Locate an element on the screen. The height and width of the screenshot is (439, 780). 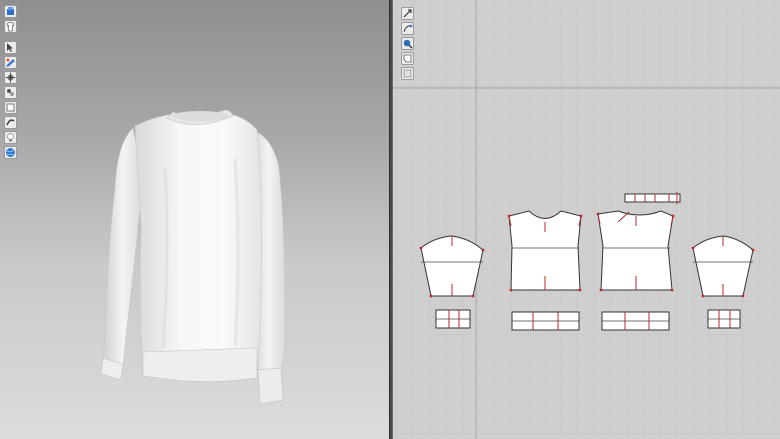
pointer-icon is located at coordinates (10, 47).